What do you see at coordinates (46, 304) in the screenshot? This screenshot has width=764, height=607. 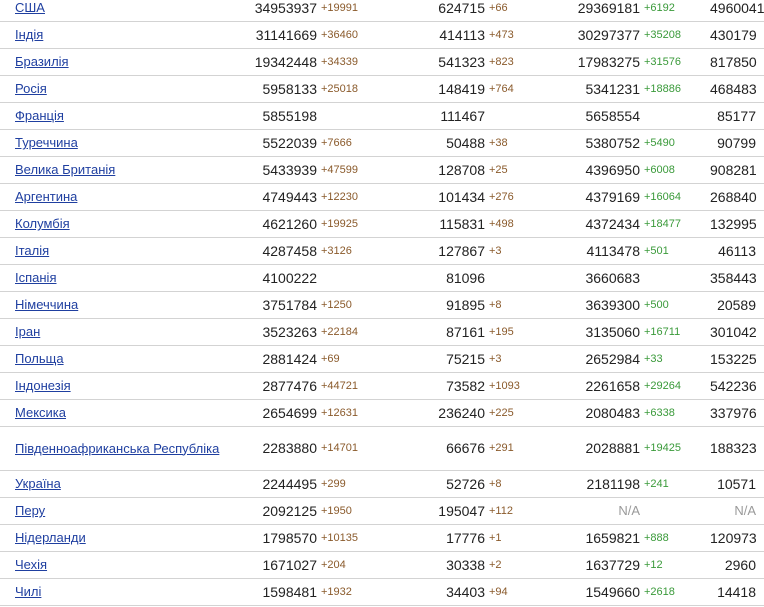 I see `country-link: Німеччина` at bounding box center [46, 304].